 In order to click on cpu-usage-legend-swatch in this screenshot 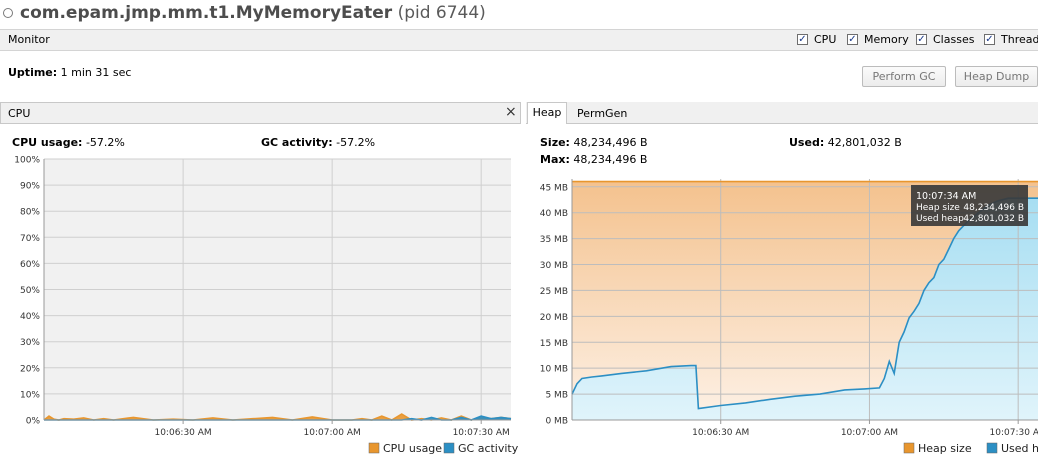, I will do `click(374, 448)`.